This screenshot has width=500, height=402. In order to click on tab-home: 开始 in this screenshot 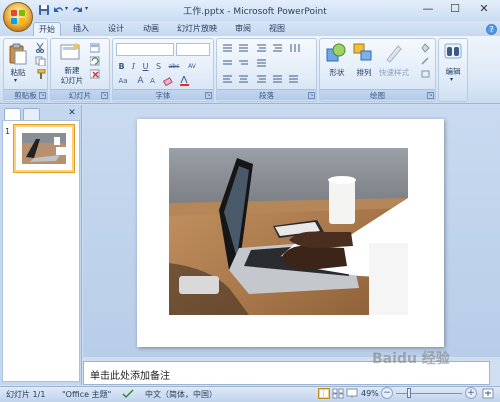, I will do `click(47, 29)`.